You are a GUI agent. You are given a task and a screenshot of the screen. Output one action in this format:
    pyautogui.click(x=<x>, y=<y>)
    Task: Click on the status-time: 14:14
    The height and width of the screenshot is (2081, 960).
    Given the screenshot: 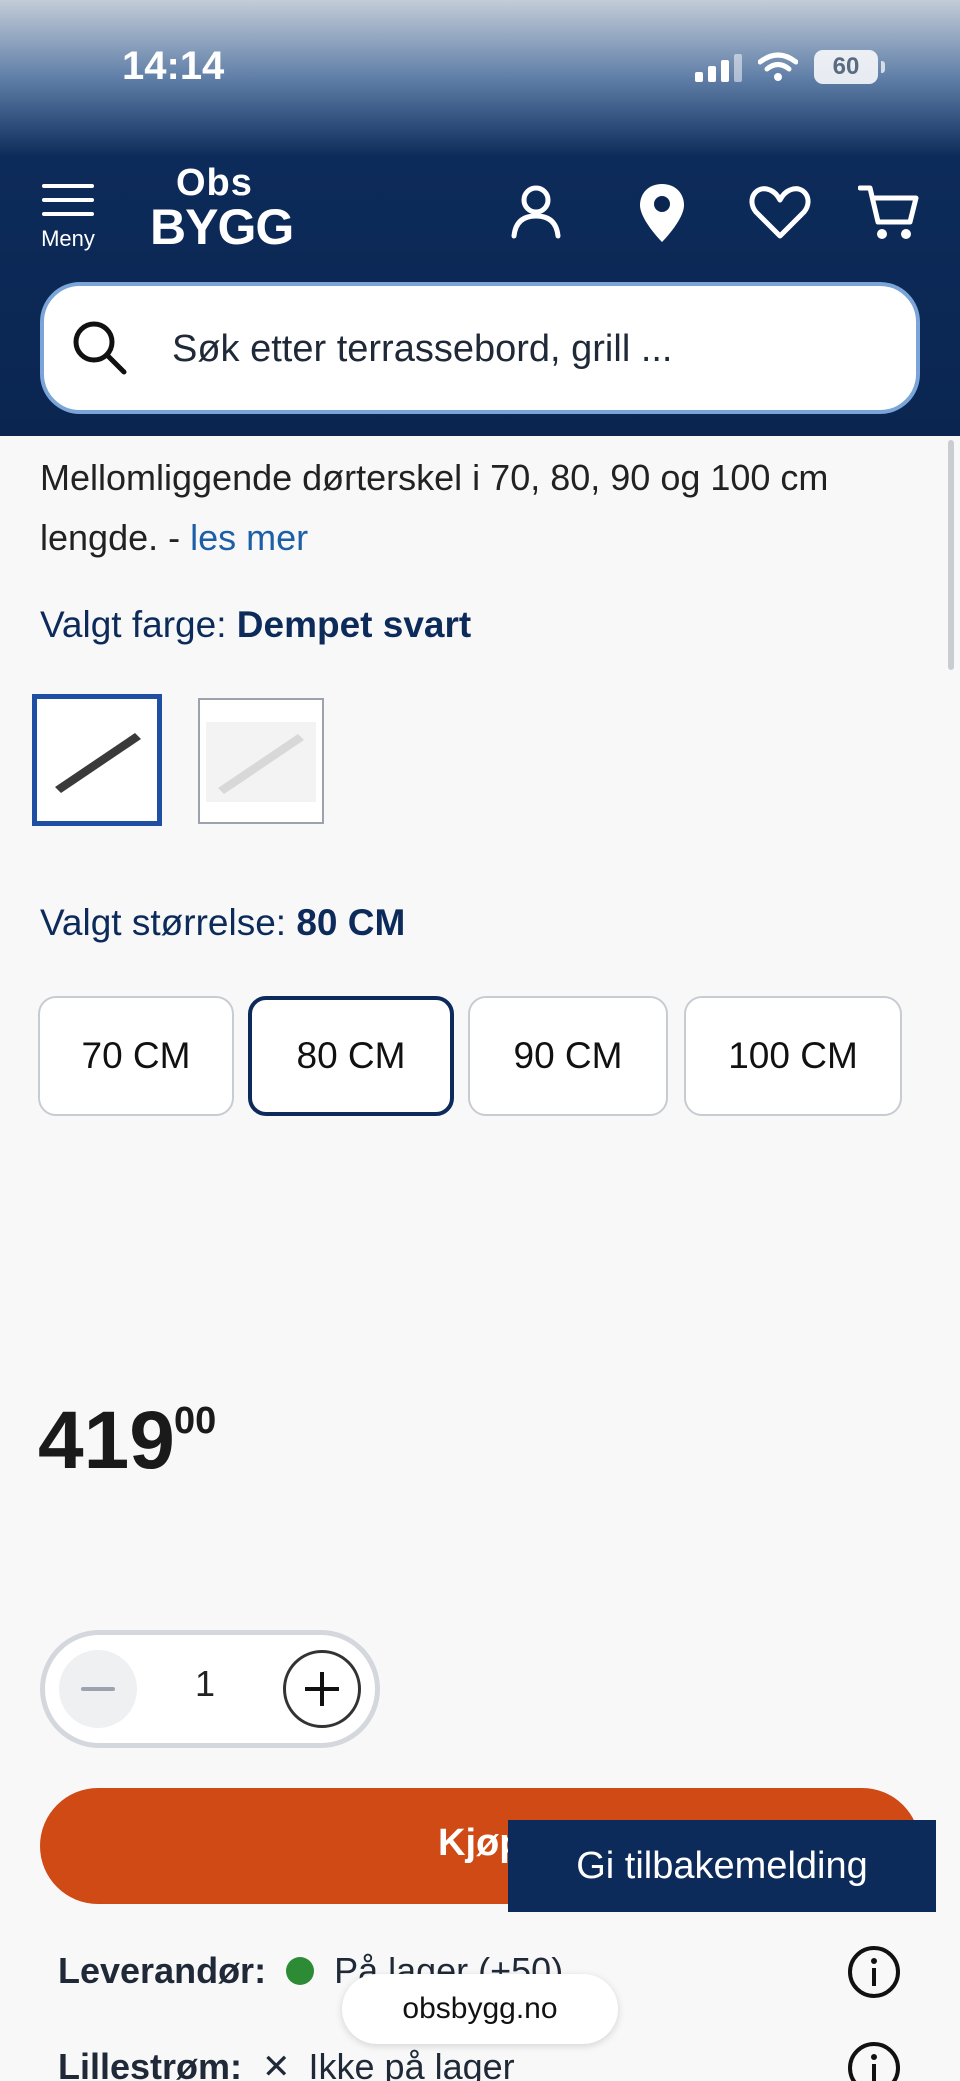 What is the action you would take?
    pyautogui.click(x=173, y=66)
    